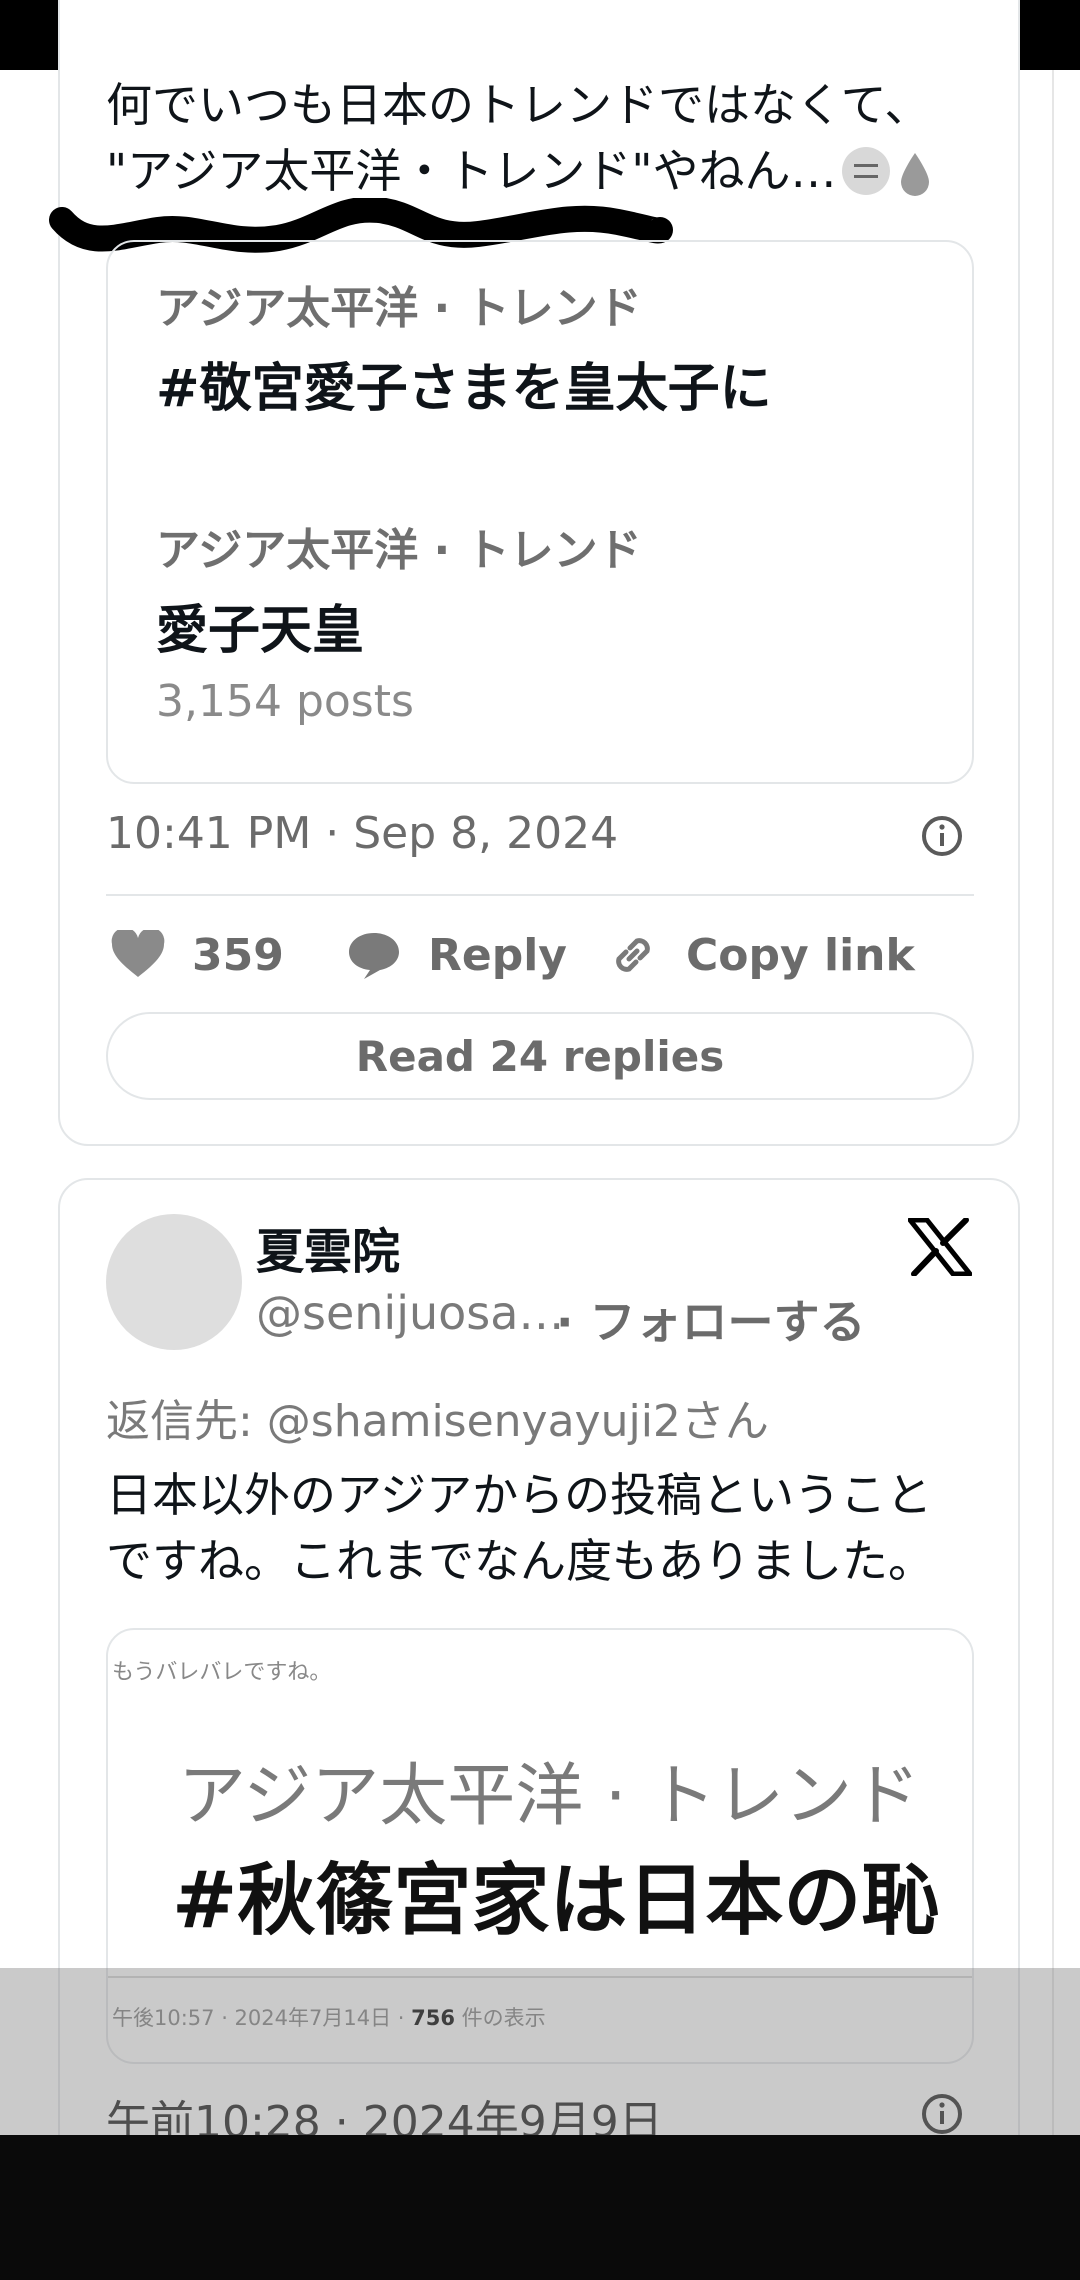 The width and height of the screenshot is (1080, 2280). Describe the element at coordinates (549, 1796) in the screenshot. I see `image-trend-region: アジア太平洋 · トレンド` at that location.